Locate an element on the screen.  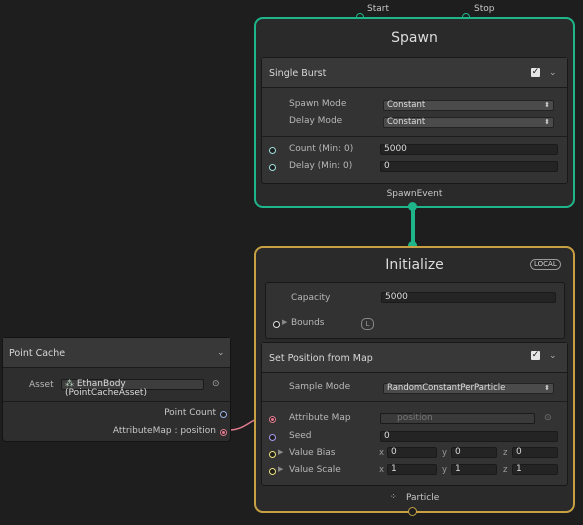
point-cache-title: Point Cache is located at coordinates (37, 353).